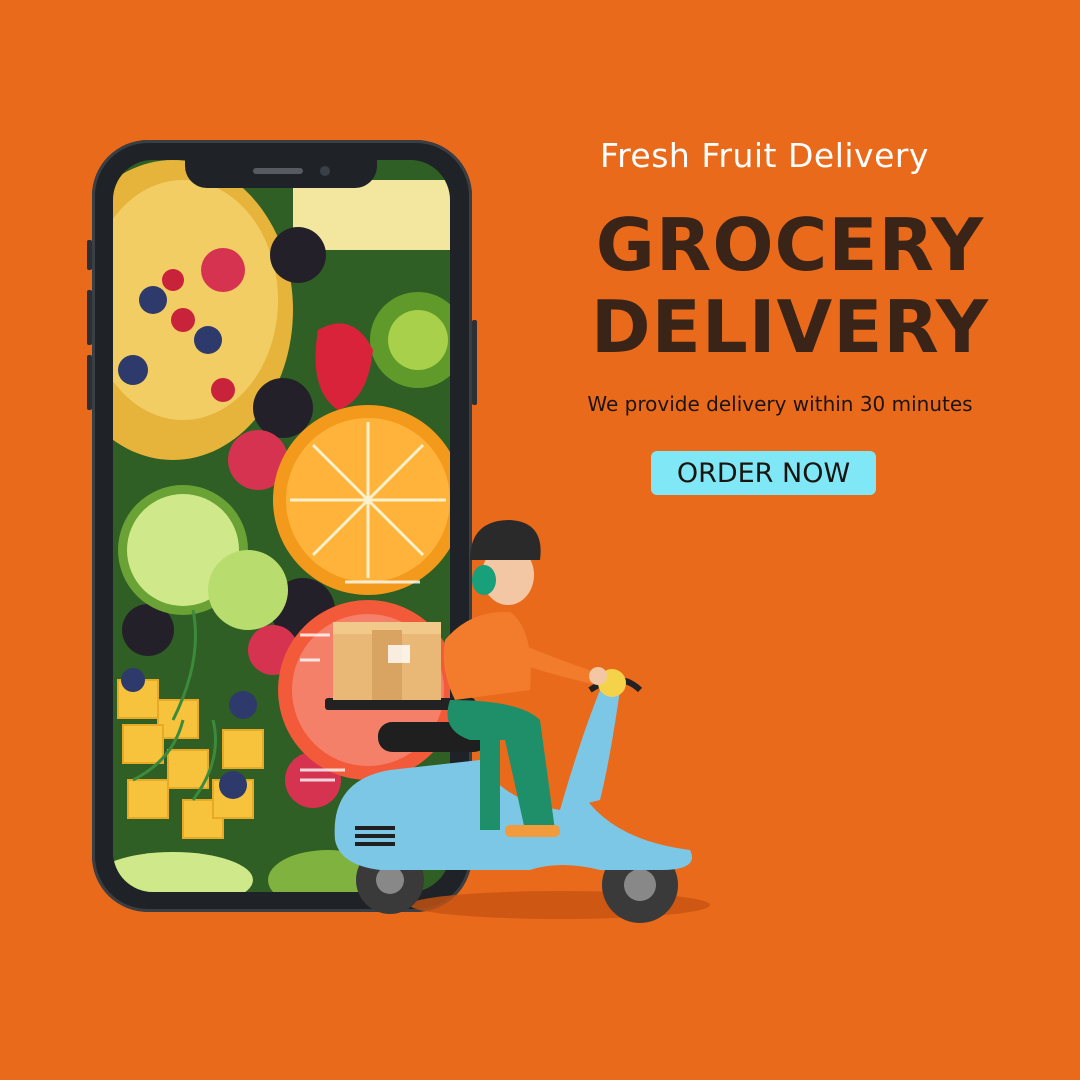 The image size is (1080, 1080). I want to click on tagline: We provide delivery within 30 minutes, so click(780, 404).